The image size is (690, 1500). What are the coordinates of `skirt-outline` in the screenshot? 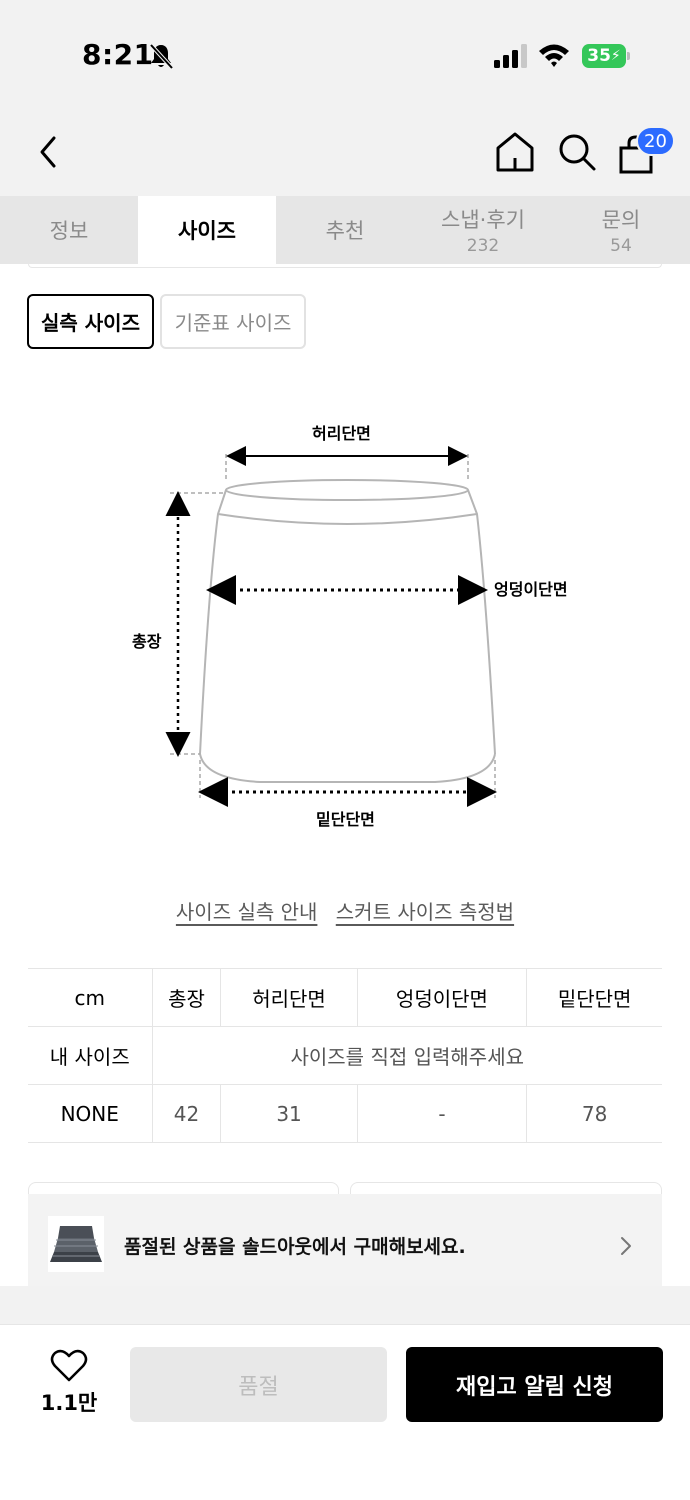 It's located at (331, 626).